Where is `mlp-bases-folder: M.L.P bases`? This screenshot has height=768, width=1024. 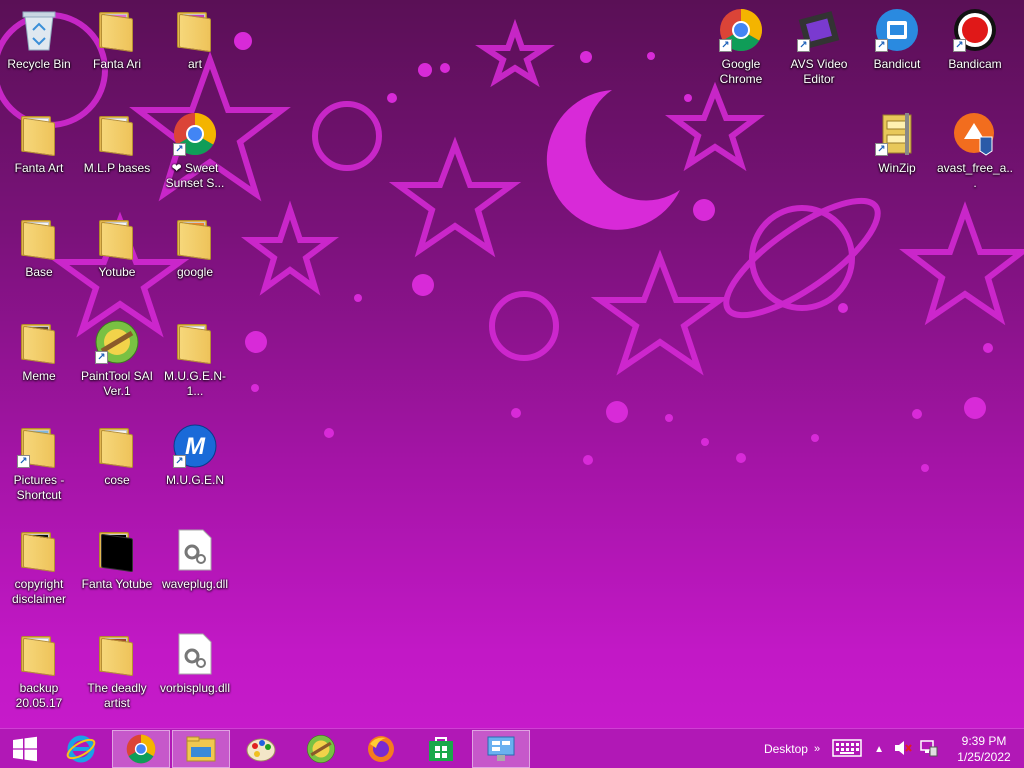
mlp-bases-folder: M.L.P bases is located at coordinates (117, 143).